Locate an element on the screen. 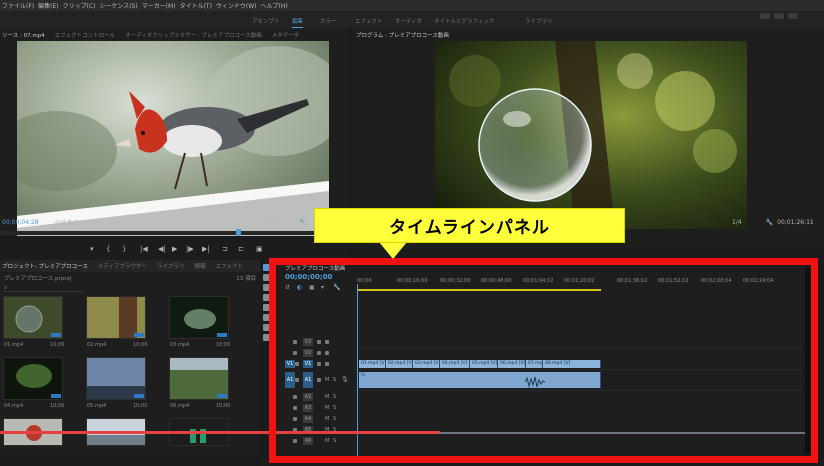  tab-effects: エフェクト is located at coordinates (229, 266).